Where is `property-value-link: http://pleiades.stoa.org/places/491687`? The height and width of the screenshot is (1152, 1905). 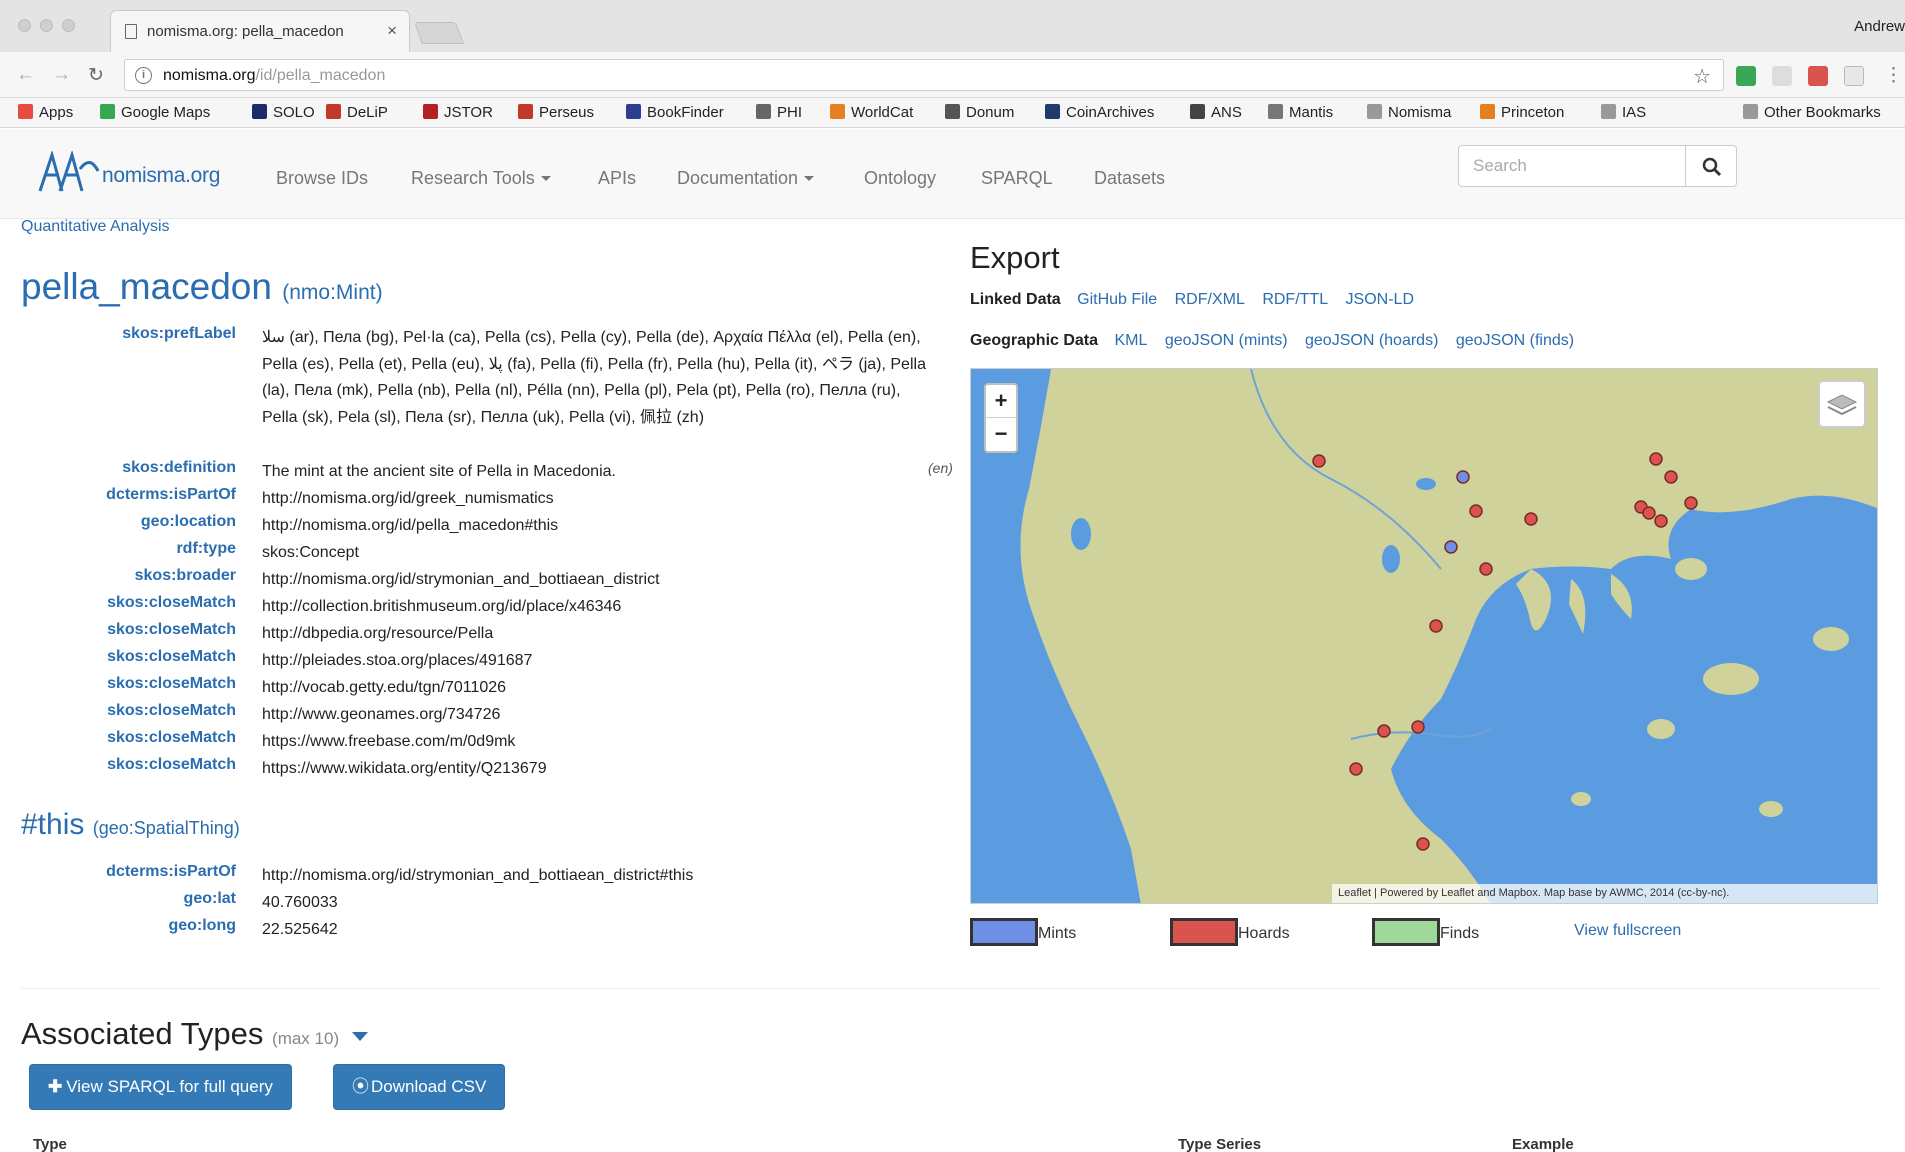
property-value-link: http://pleiades.stoa.org/places/491687 is located at coordinates (592, 661).